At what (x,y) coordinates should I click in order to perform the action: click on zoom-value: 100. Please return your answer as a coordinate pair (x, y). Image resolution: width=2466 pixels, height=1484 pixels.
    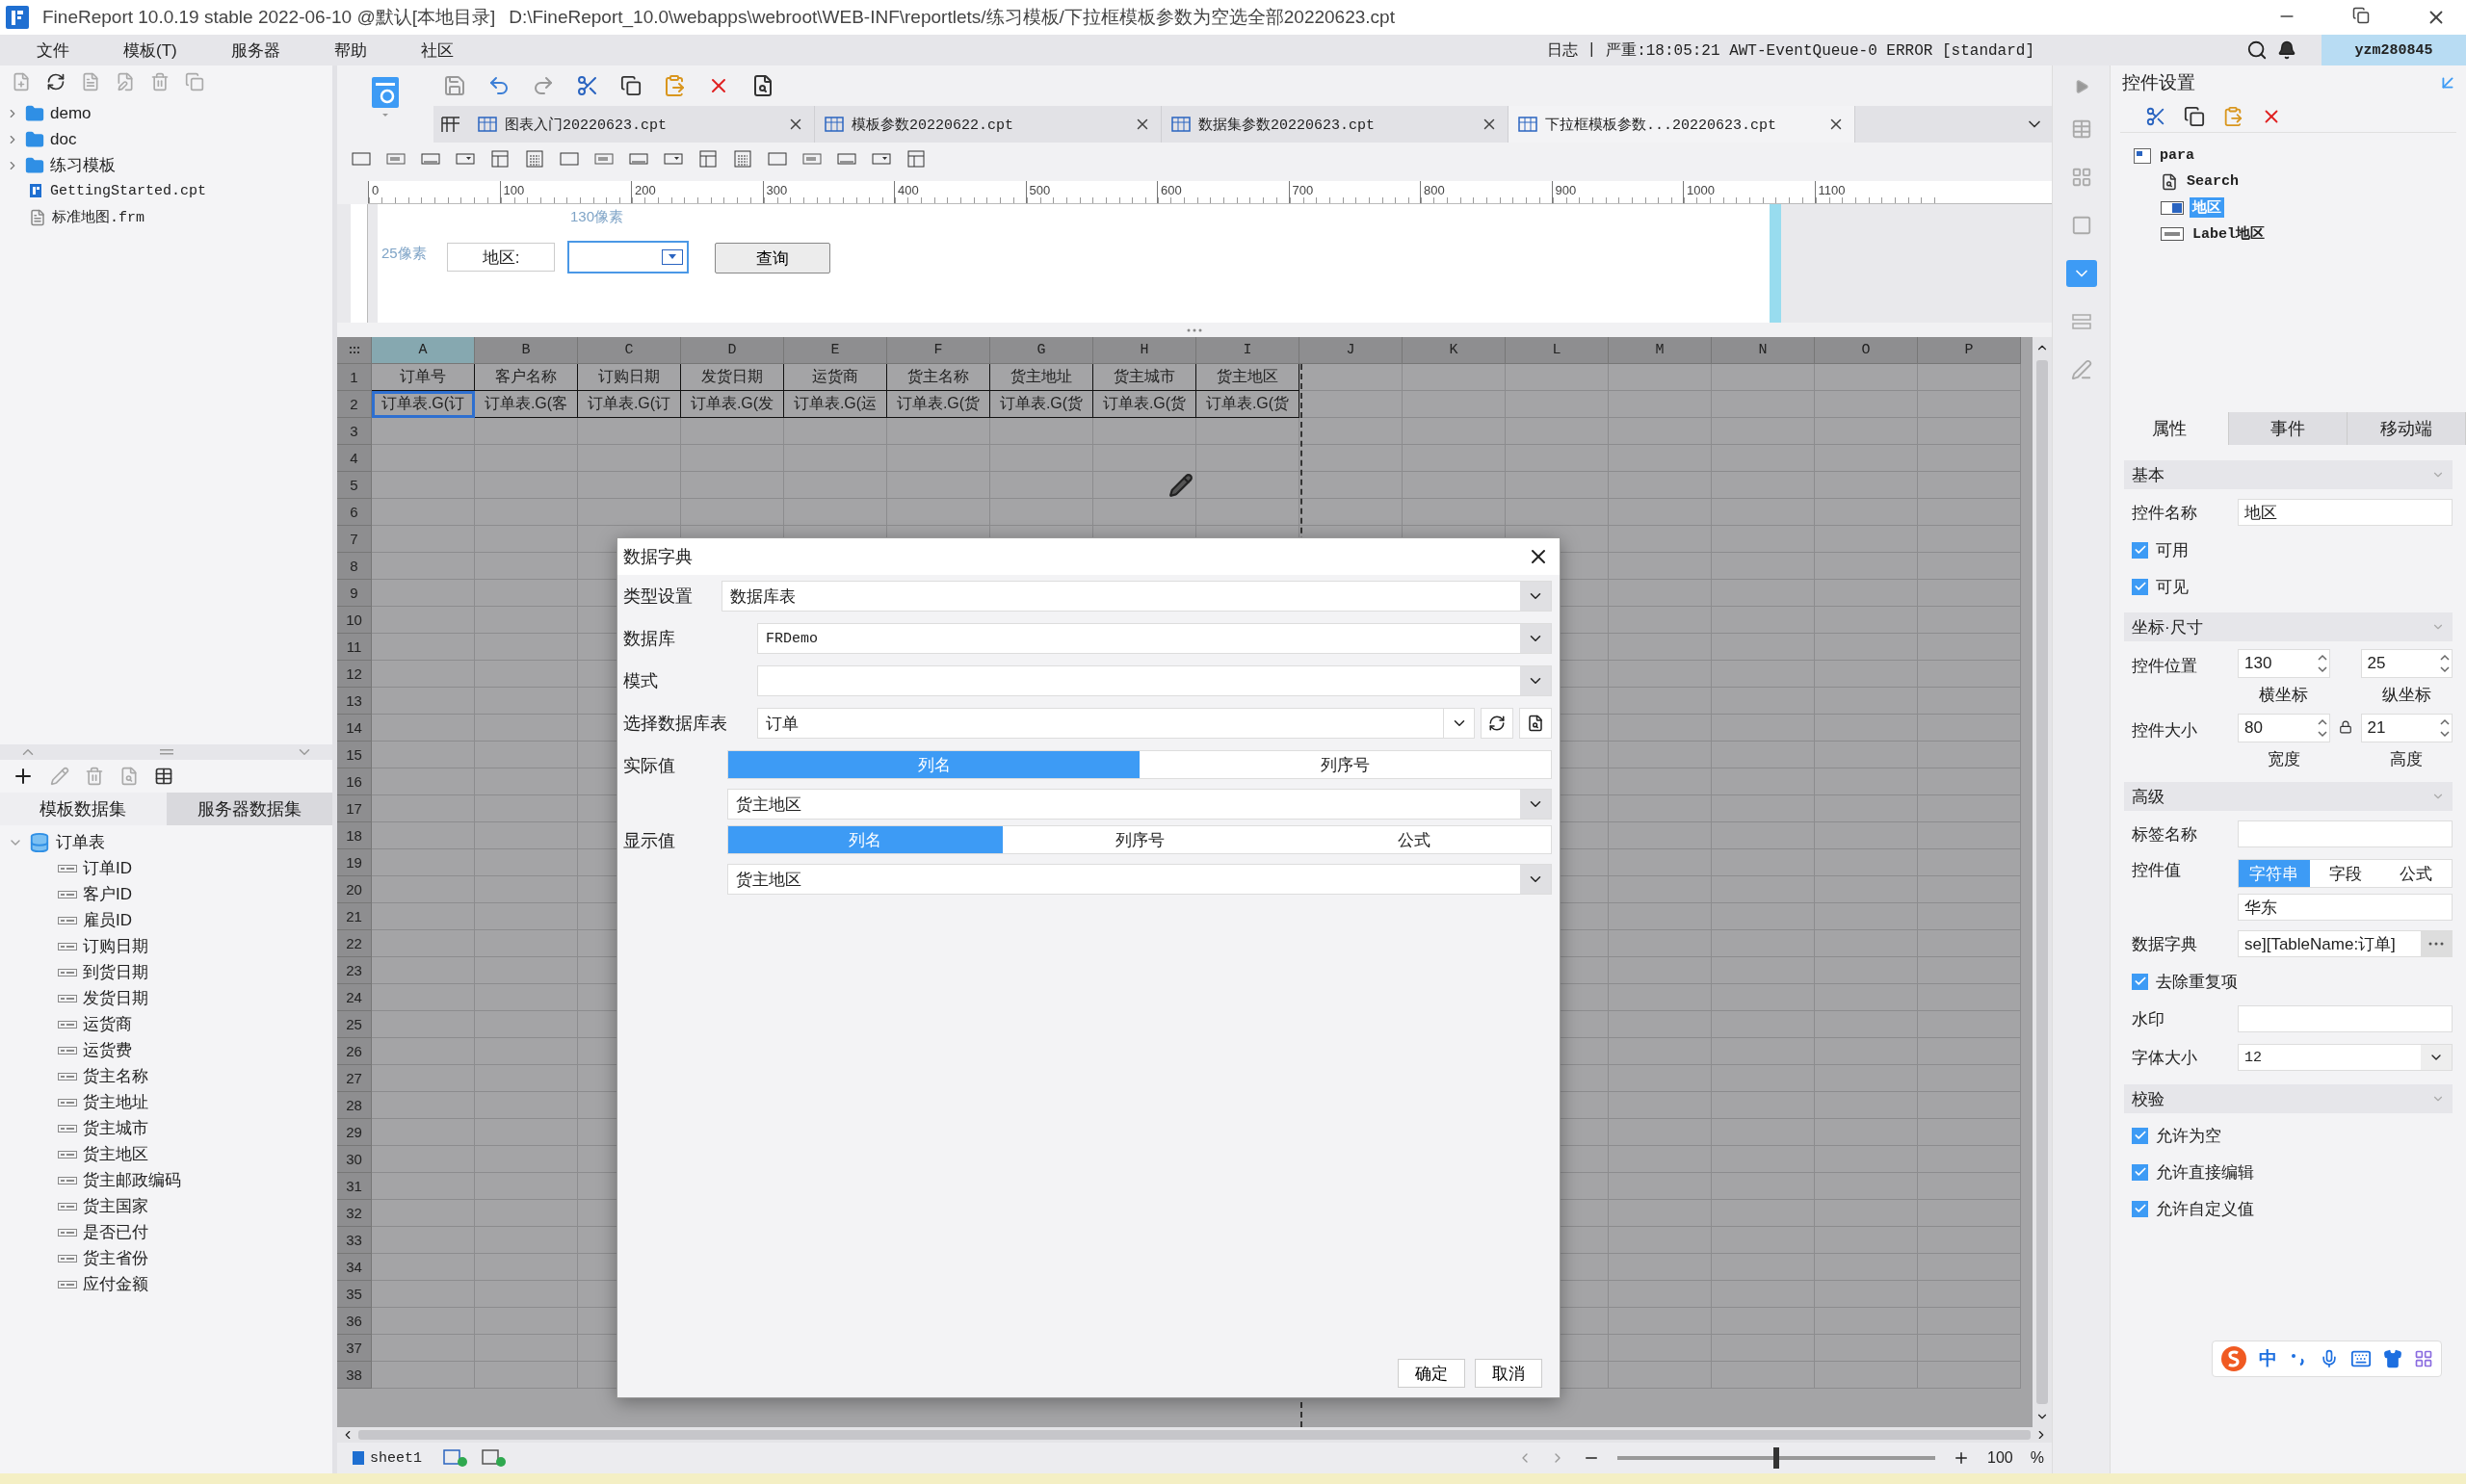
    Looking at the image, I should click on (2000, 1458).